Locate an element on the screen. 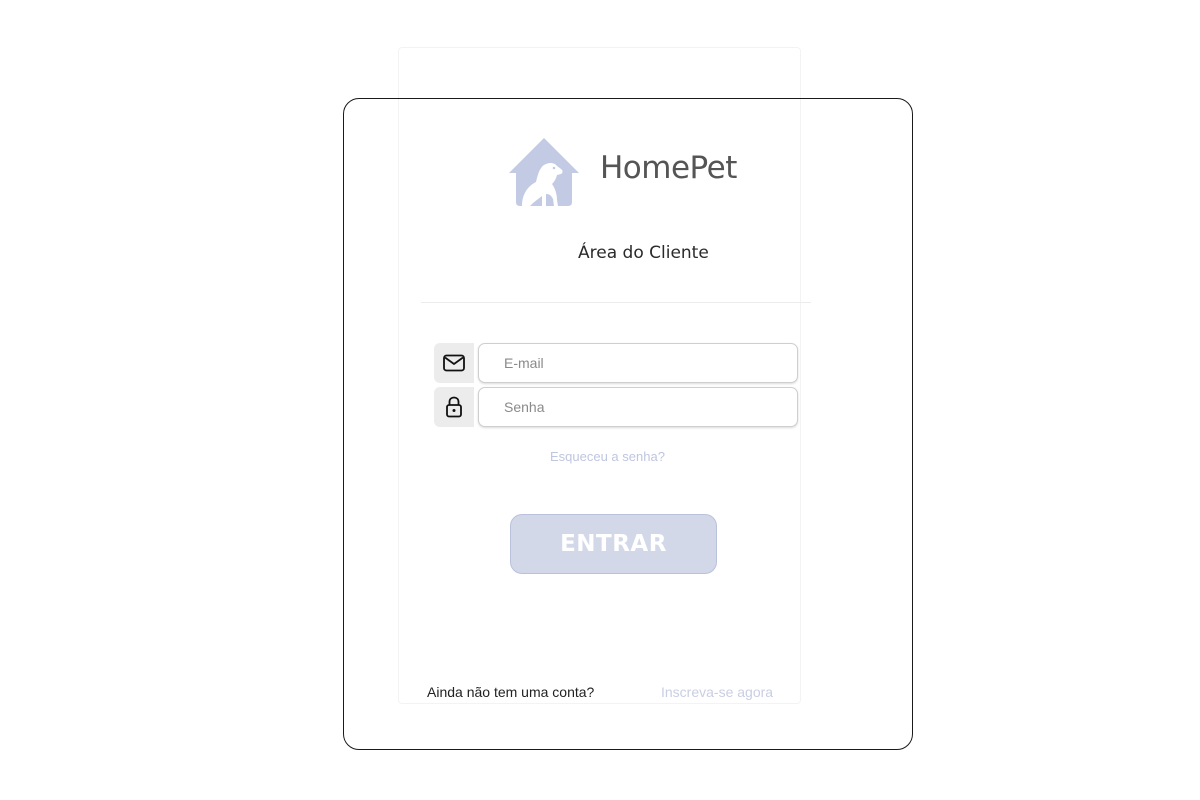 This screenshot has width=1200, height=800. enter-button: ENTRAR is located at coordinates (613, 544).